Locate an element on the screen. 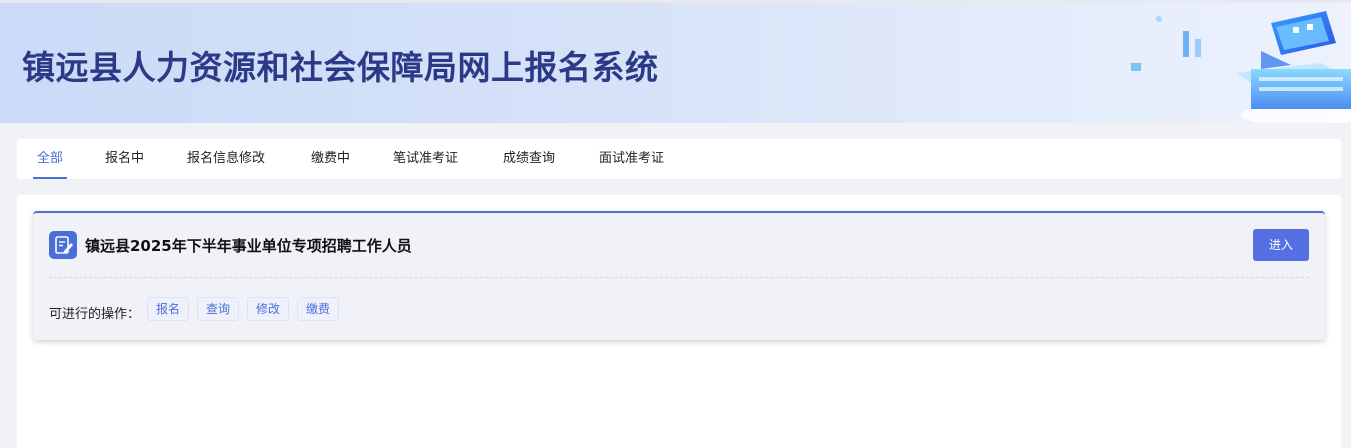 This screenshot has height=448, width=1351. edit-document-icon is located at coordinates (63, 245).